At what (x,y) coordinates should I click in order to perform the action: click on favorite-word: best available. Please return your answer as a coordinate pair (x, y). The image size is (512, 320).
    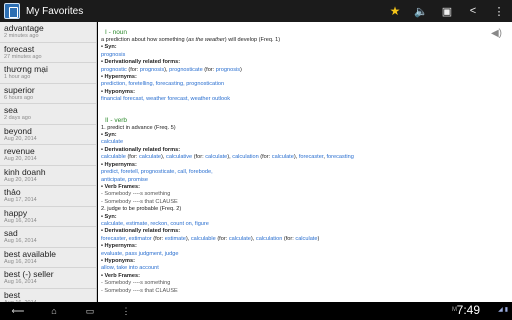
    Looking at the image, I should click on (30, 253).